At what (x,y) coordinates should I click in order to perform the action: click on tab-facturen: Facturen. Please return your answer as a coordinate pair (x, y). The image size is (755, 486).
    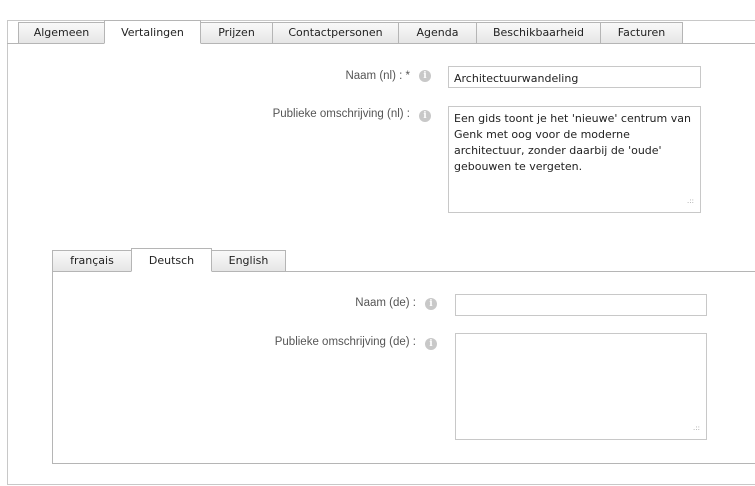
    Looking at the image, I should click on (641, 33).